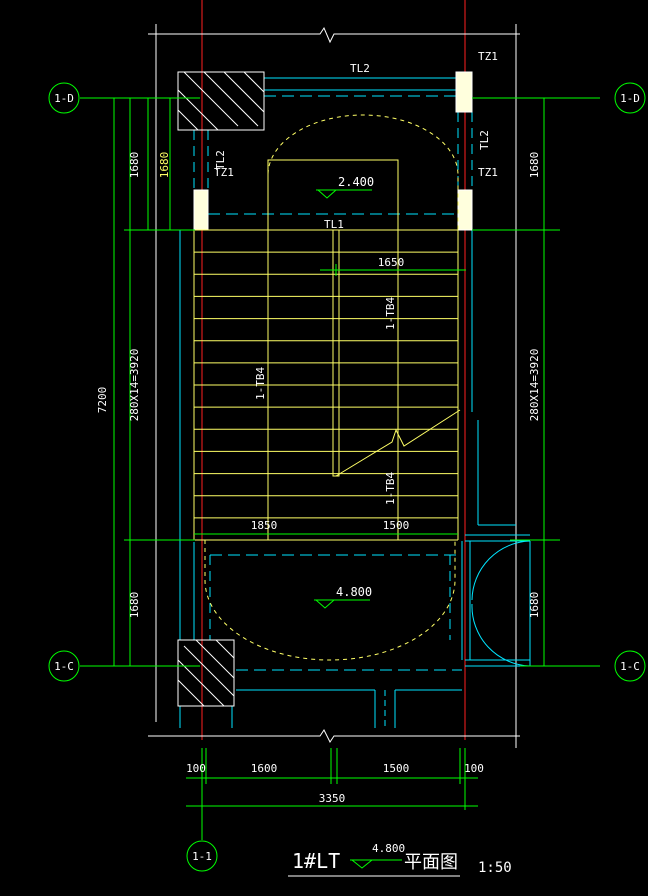 This screenshot has width=648, height=896. What do you see at coordinates (495, 868) in the screenshot?
I see `title-scale: 1:50` at bounding box center [495, 868].